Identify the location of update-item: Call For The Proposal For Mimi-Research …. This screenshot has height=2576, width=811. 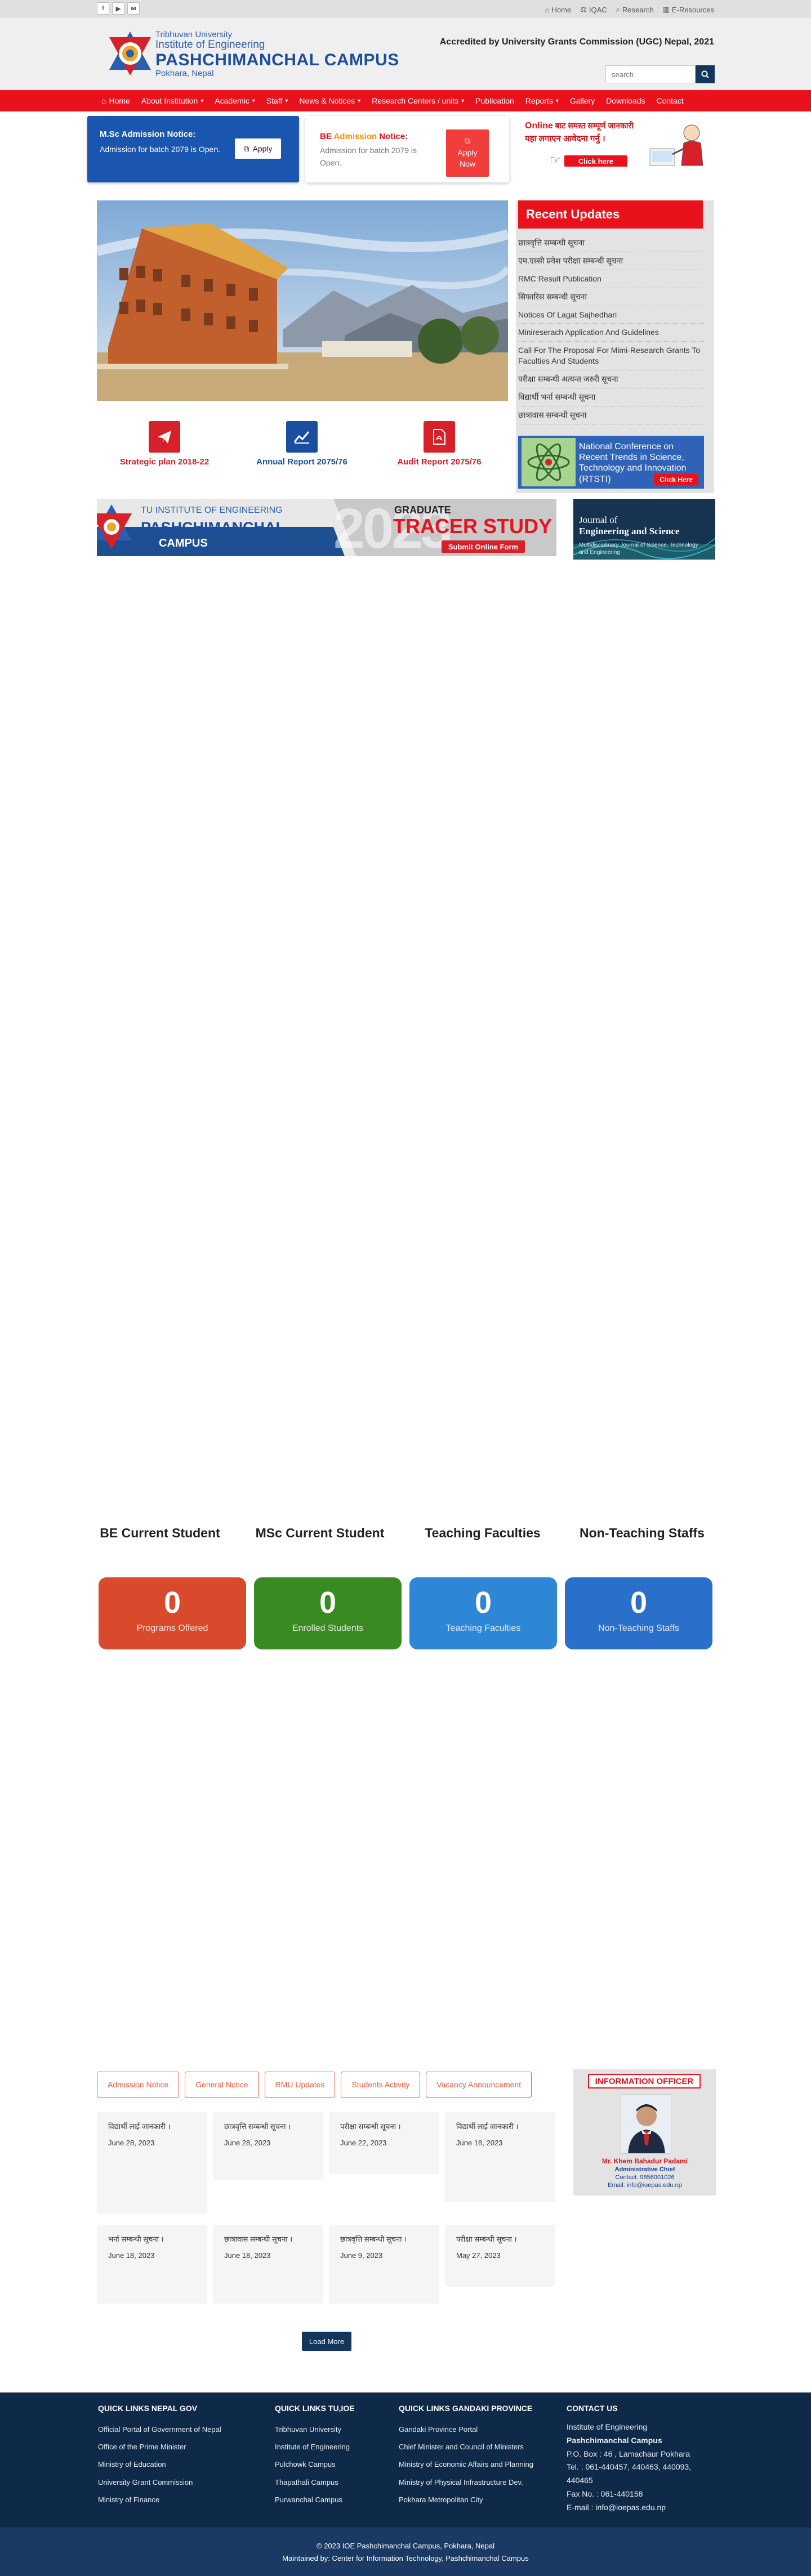
(611, 356).